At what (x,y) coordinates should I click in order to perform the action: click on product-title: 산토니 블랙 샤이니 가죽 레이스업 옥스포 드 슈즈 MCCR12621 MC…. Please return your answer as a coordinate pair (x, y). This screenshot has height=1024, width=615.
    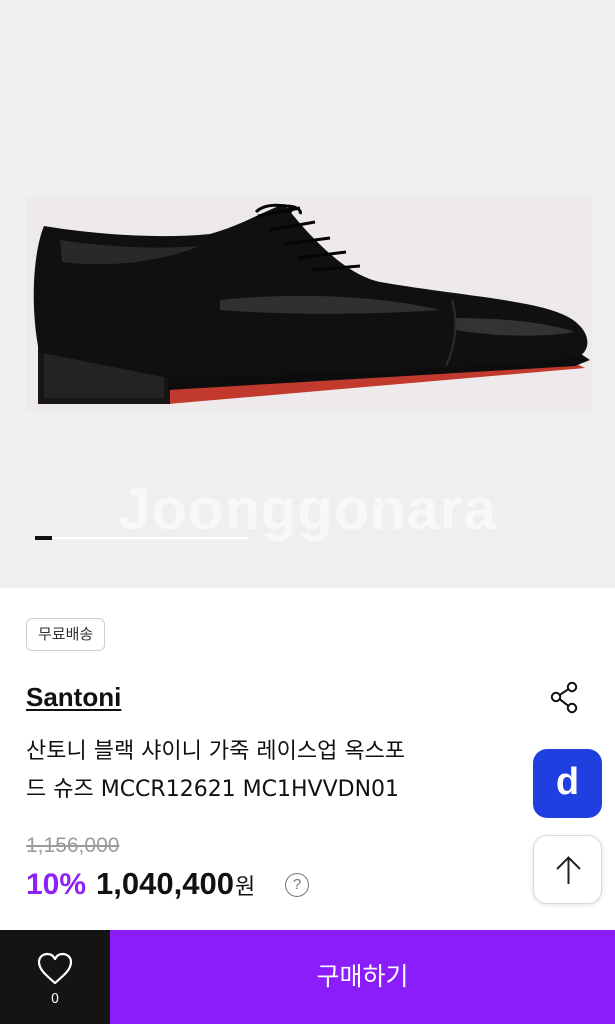
    Looking at the image, I should click on (256, 771).